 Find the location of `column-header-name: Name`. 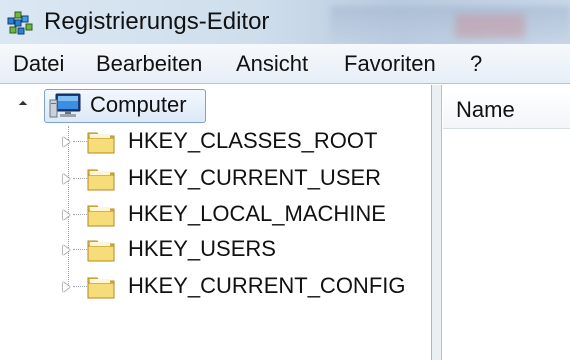

column-header-name: Name is located at coordinates (506, 110).